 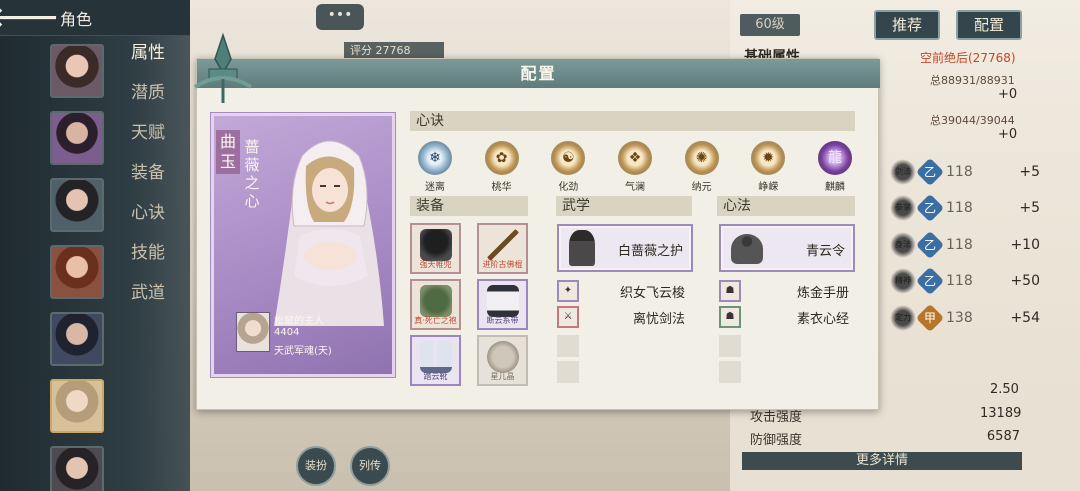 I want to click on xinjue-item: ✿ 桃华, so click(x=502, y=167).